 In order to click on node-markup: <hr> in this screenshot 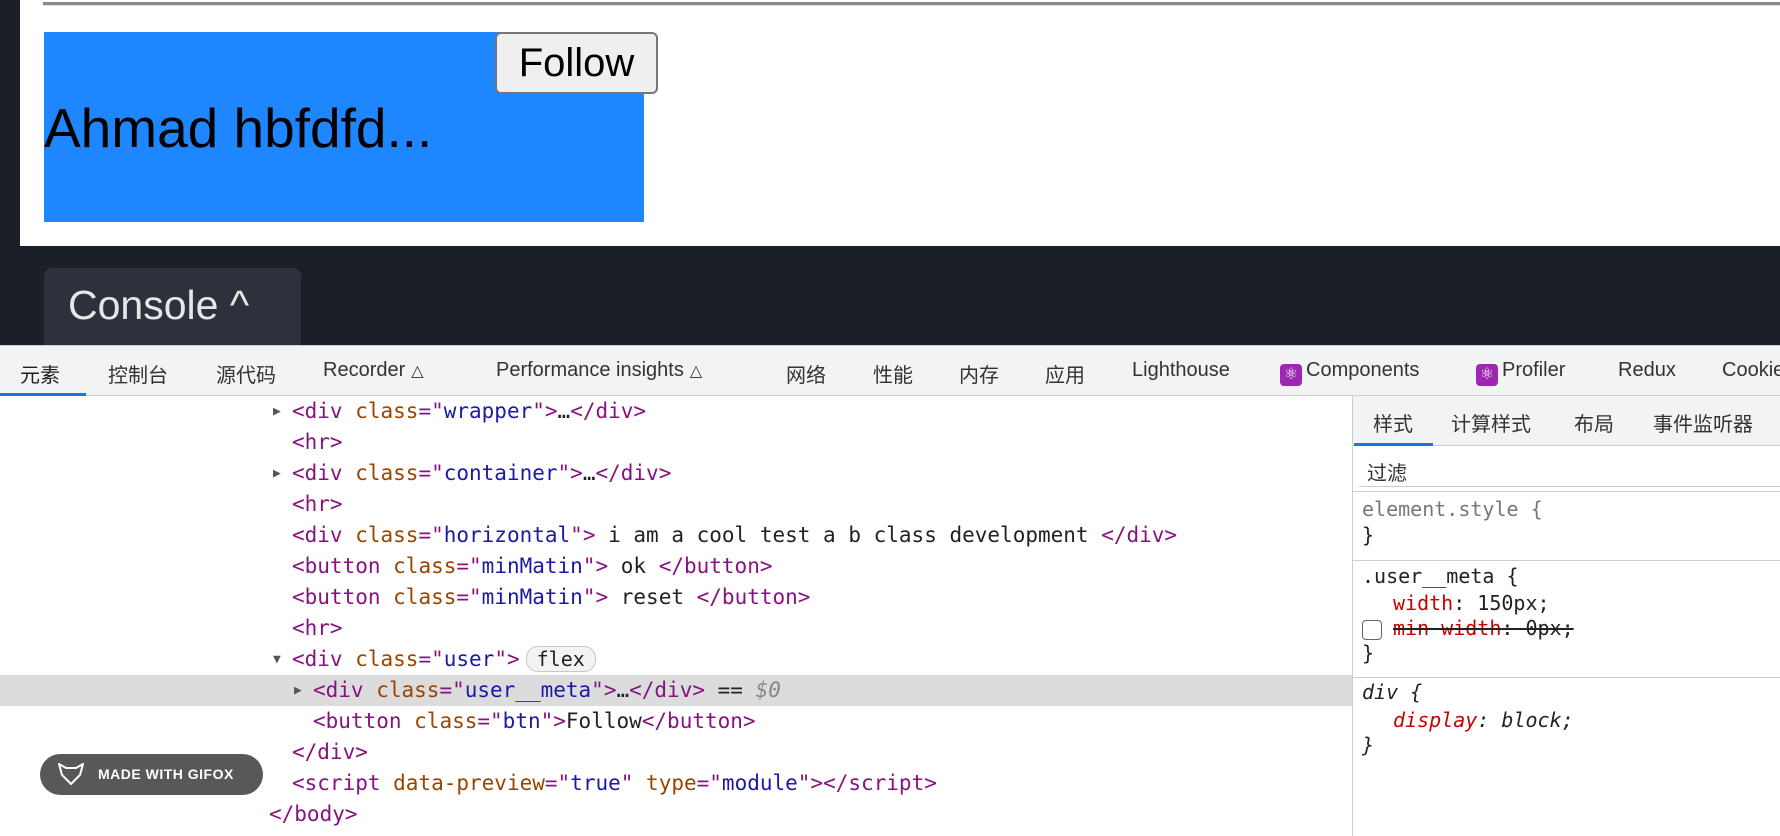, I will do `click(317, 628)`.